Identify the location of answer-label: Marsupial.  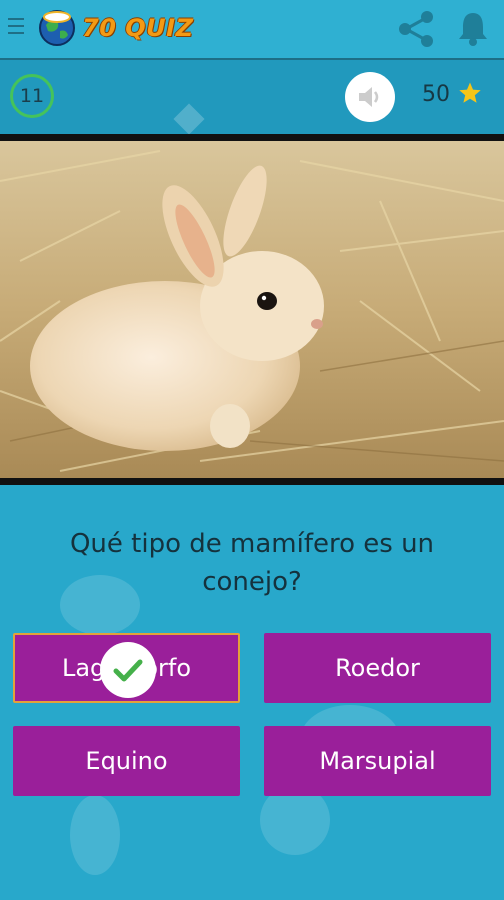
(377, 761).